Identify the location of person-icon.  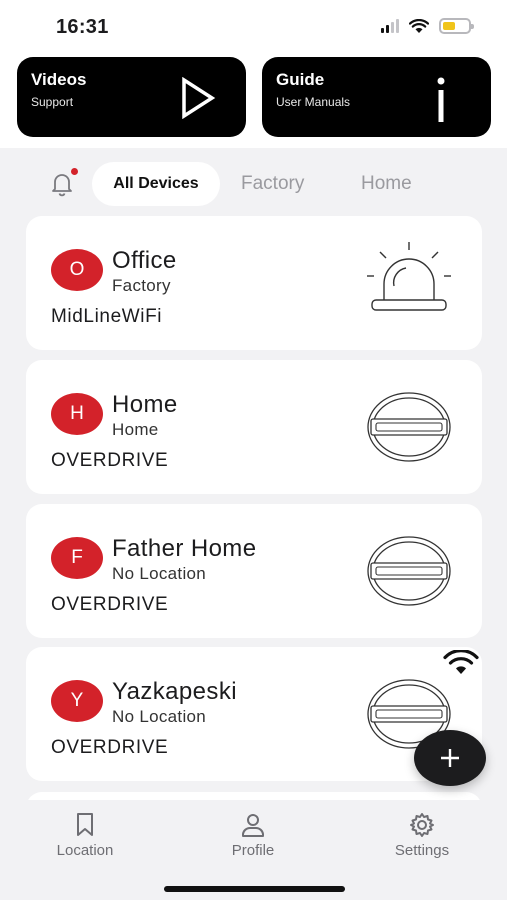
(253, 825).